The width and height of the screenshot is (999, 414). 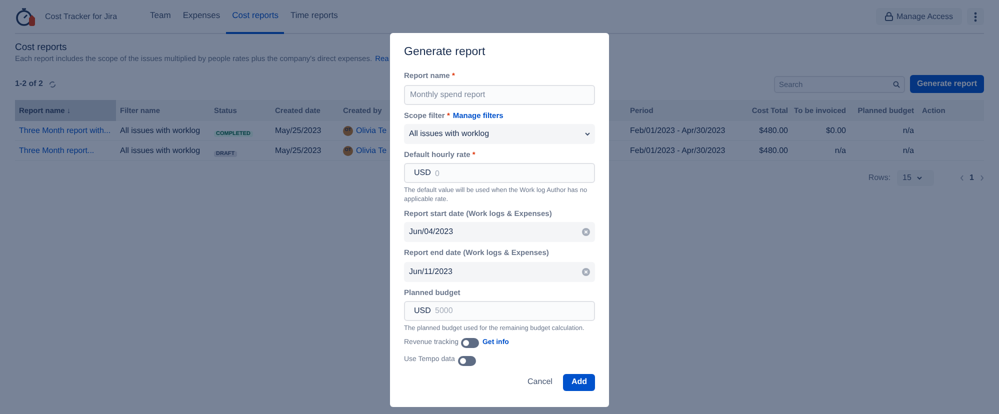 I want to click on more-icon, so click(x=975, y=17).